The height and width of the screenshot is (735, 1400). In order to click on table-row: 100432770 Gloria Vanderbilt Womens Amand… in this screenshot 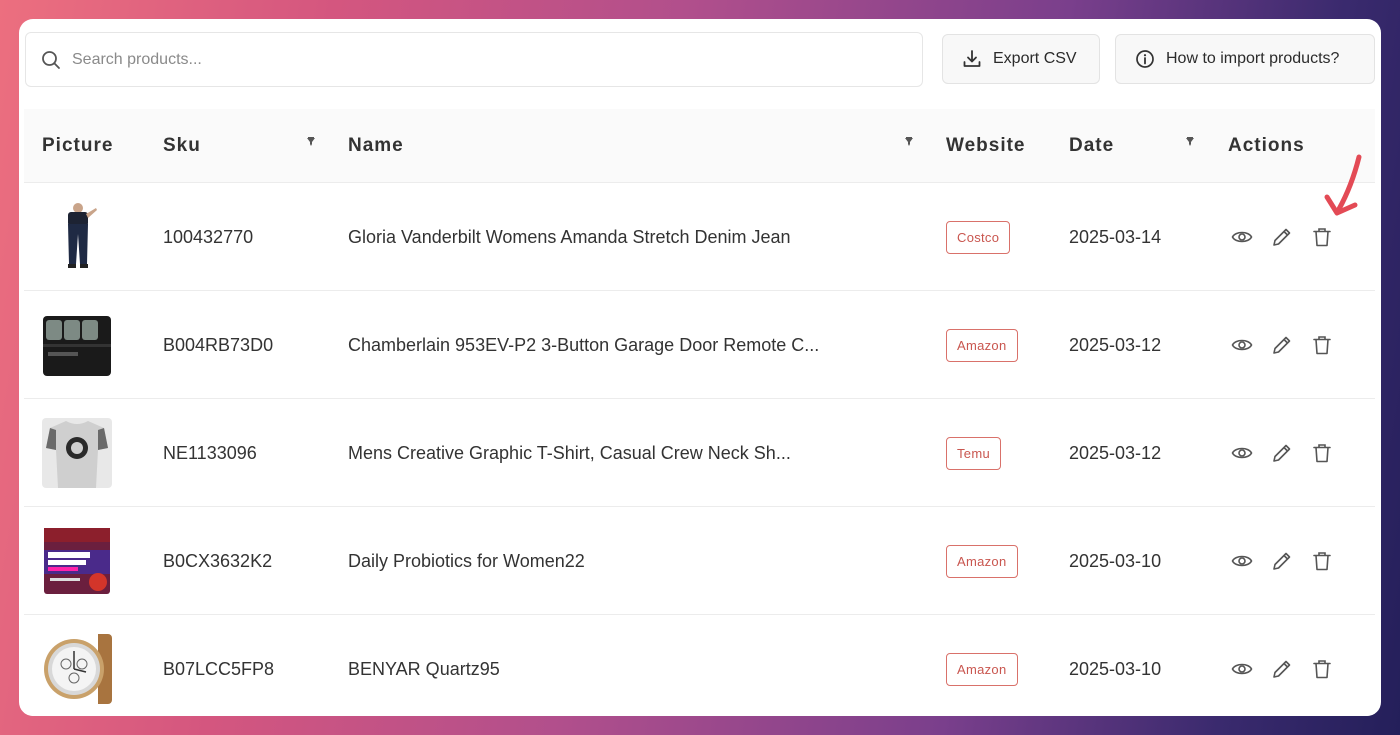, I will do `click(699, 237)`.